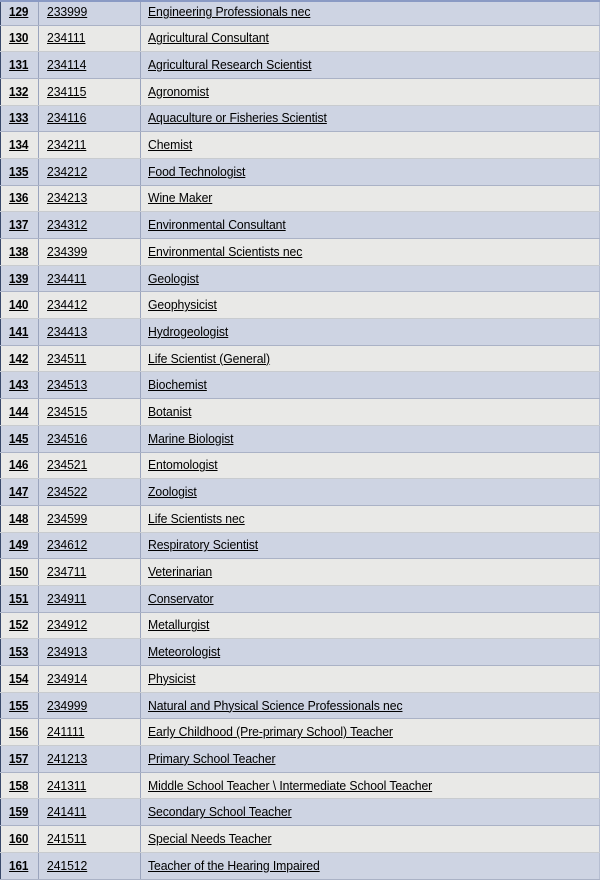 The image size is (604, 880). What do you see at coordinates (300, 39) in the screenshot?
I see `table-row: 130 234111 Agricultural Consultant` at bounding box center [300, 39].